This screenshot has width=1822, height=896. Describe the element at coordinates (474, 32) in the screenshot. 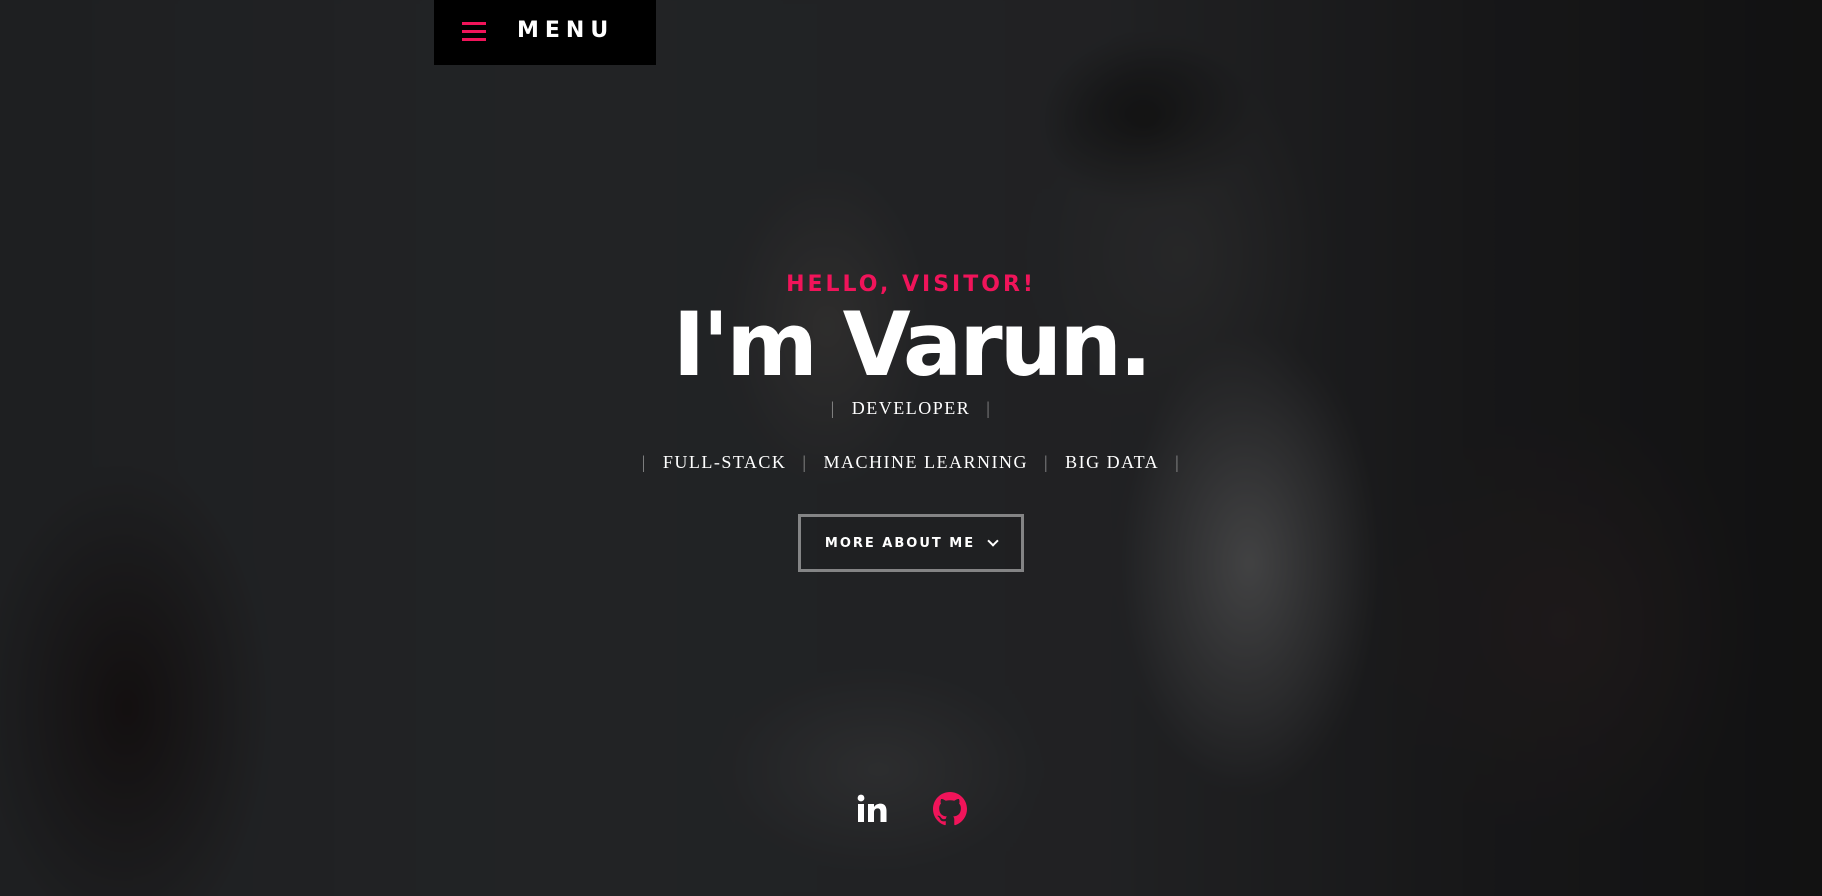

I see `hamburger-icon` at that location.